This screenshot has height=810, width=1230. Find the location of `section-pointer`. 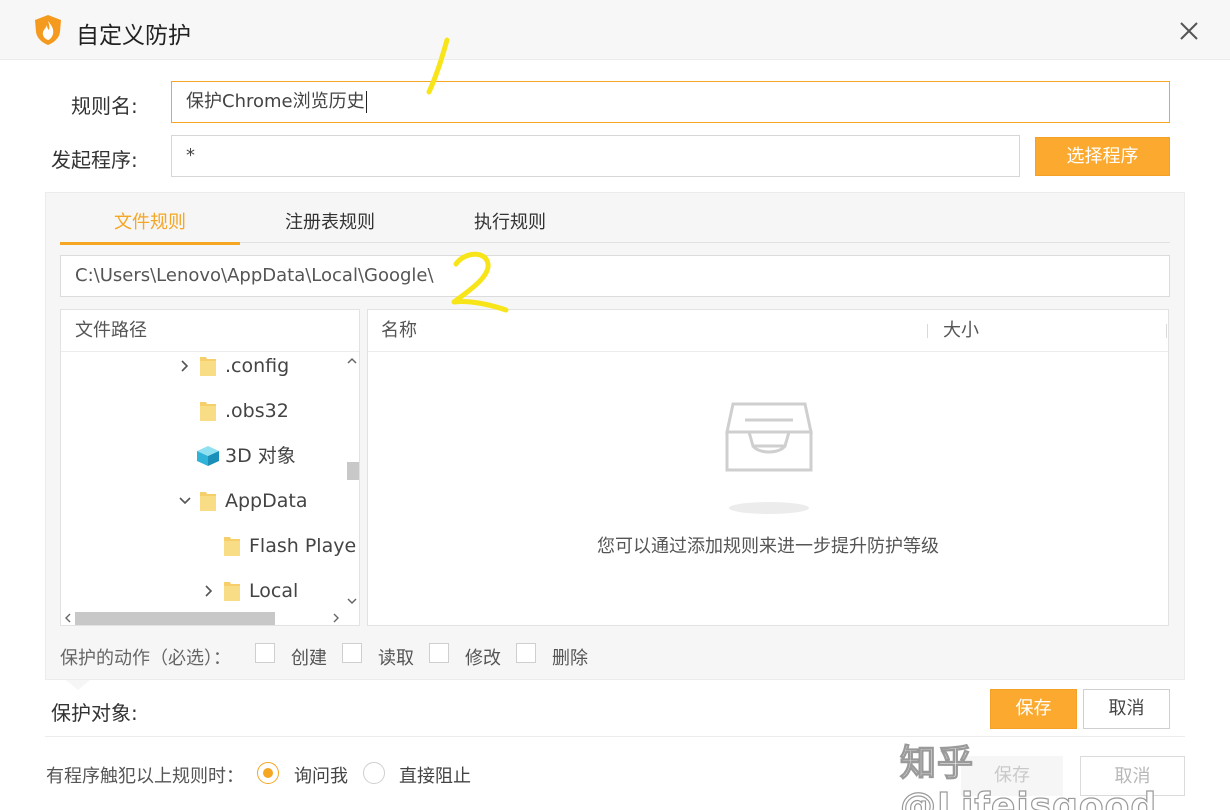

section-pointer is located at coordinates (78, 685).